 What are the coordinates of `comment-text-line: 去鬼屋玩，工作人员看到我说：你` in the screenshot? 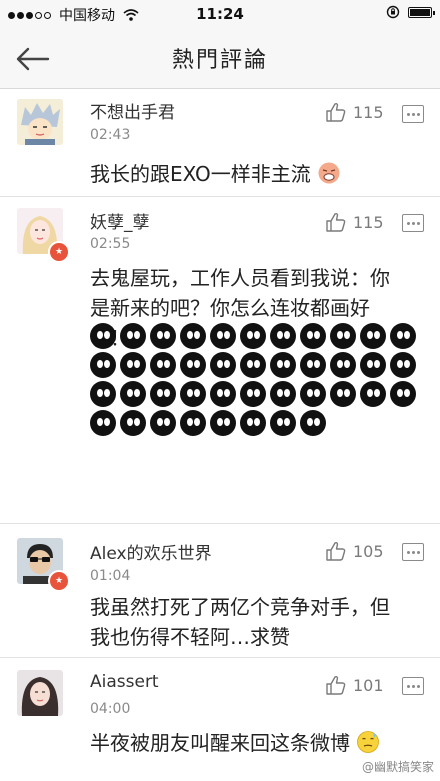 It's located at (240, 278).